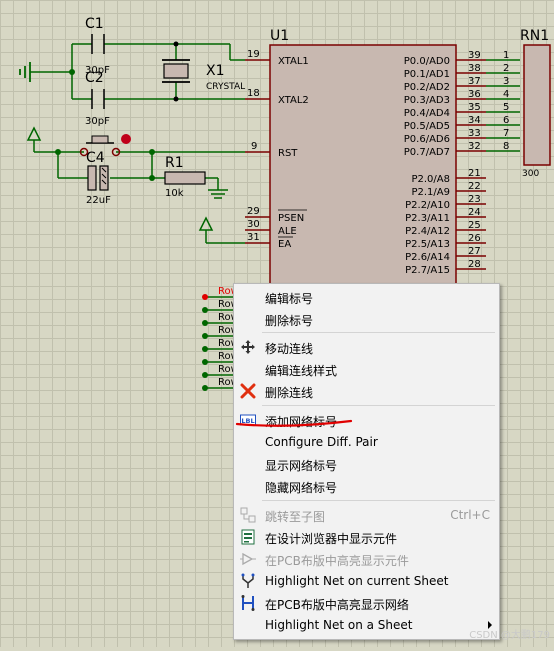 The image size is (554, 651). What do you see at coordinates (427, 257) in the screenshot?
I see `pin-name-p26: P2.6/A14` at bounding box center [427, 257].